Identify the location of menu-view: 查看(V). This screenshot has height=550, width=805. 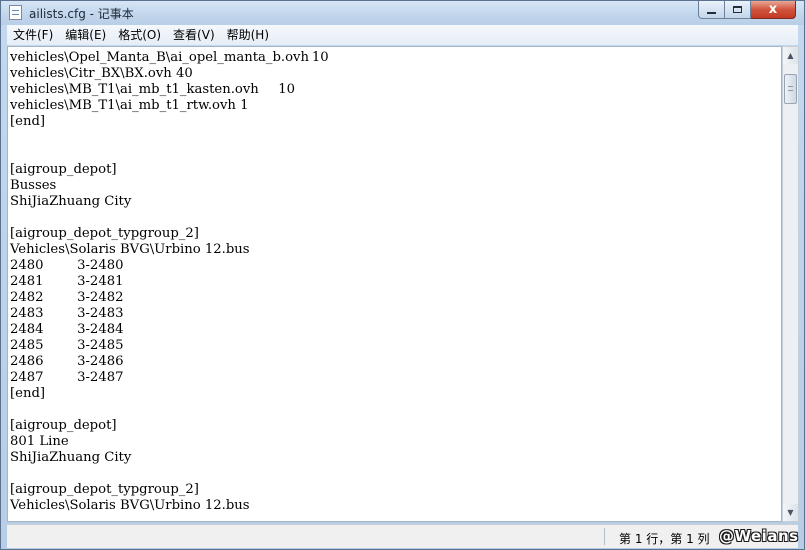
(194, 35).